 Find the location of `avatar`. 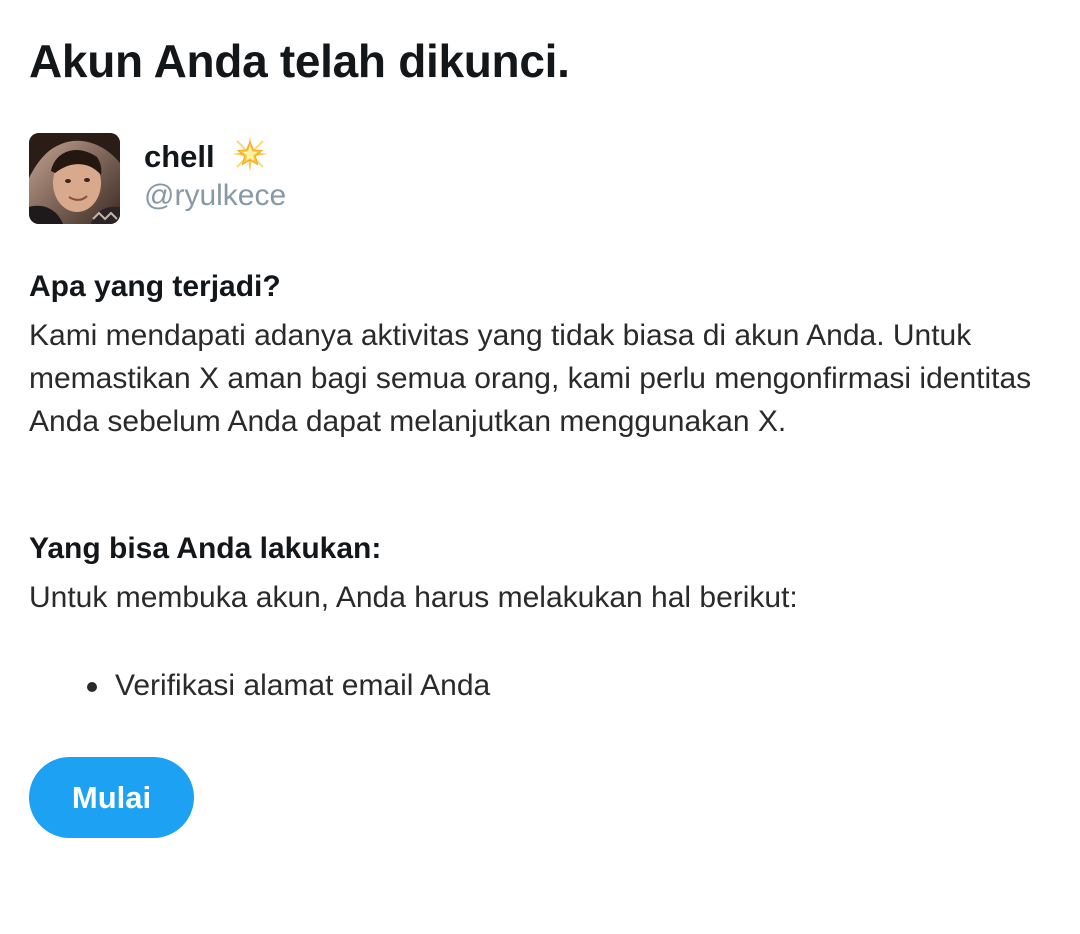

avatar is located at coordinates (74, 178).